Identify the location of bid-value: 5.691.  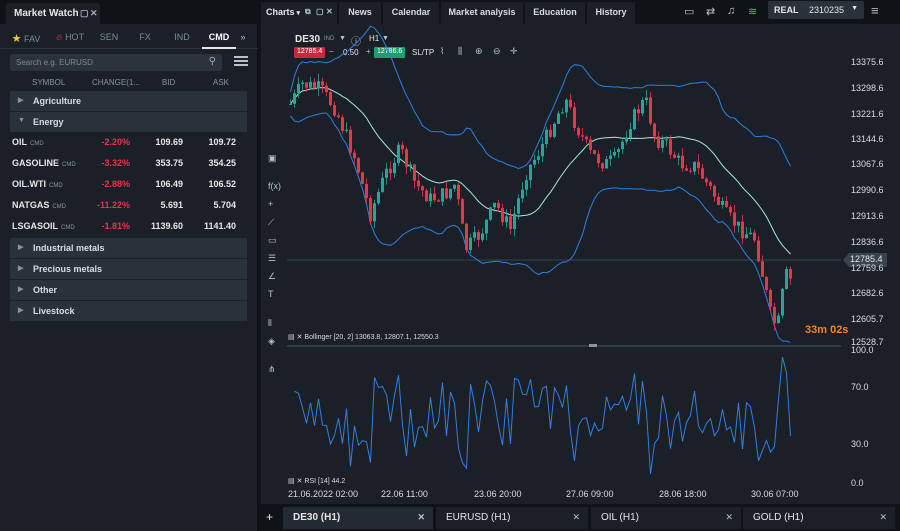
(171, 205).